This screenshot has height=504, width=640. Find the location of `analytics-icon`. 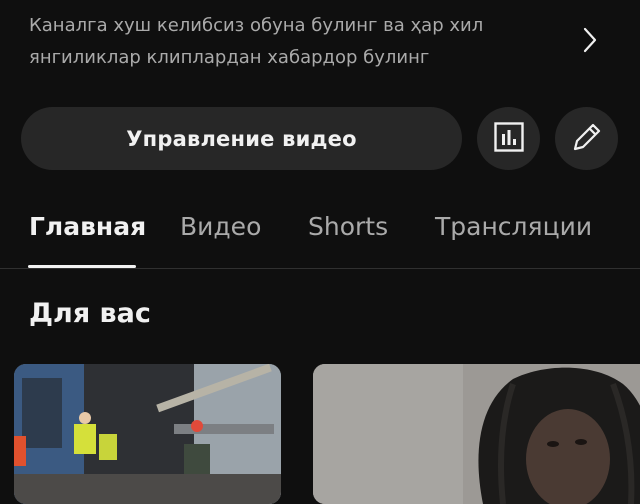

analytics-icon is located at coordinates (509, 139).